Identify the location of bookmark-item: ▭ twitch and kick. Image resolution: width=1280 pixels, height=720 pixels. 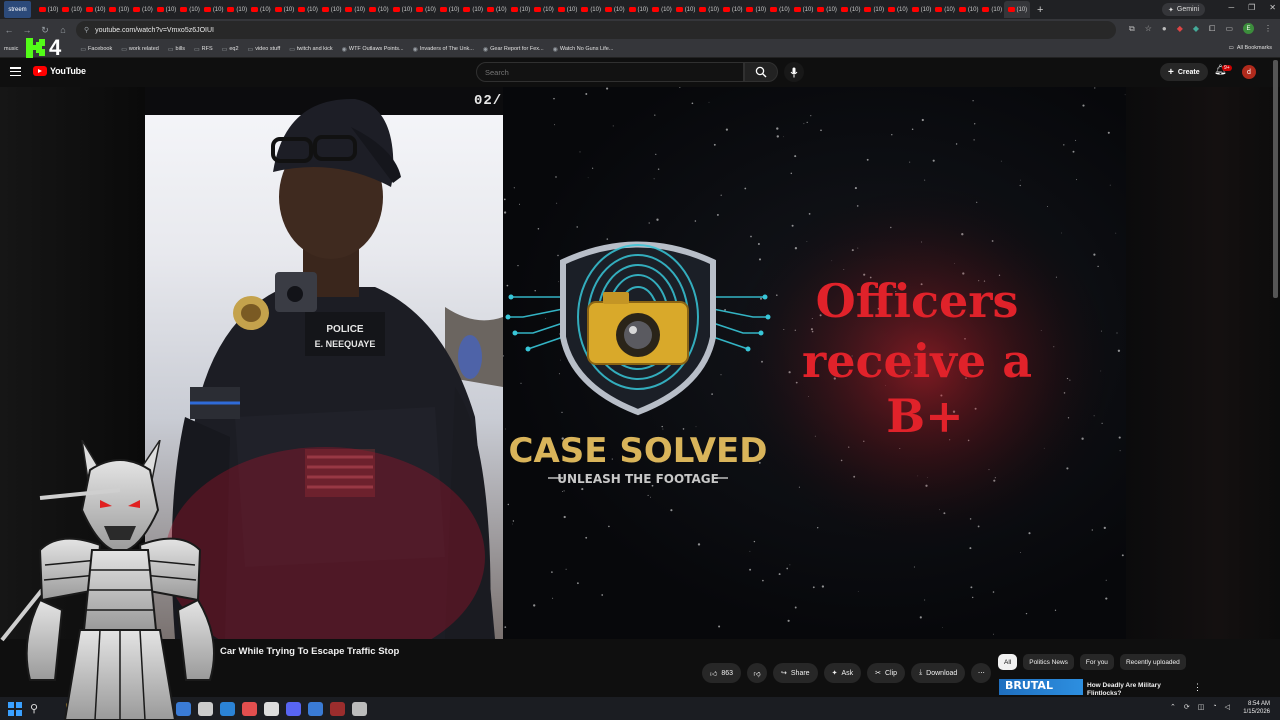
(310, 49).